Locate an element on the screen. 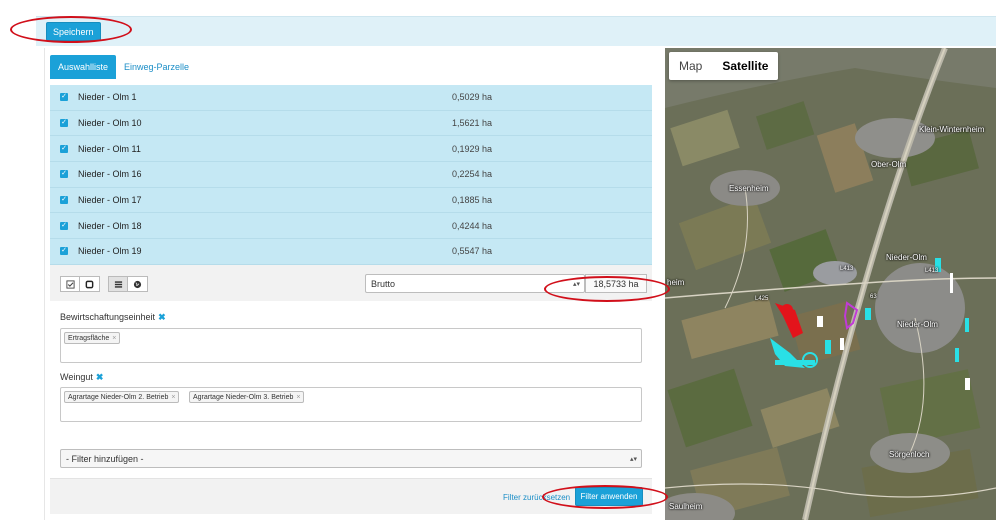 The height and width of the screenshot is (526, 1000). parcel-area: 0,1929 ha is located at coordinates (472, 148).